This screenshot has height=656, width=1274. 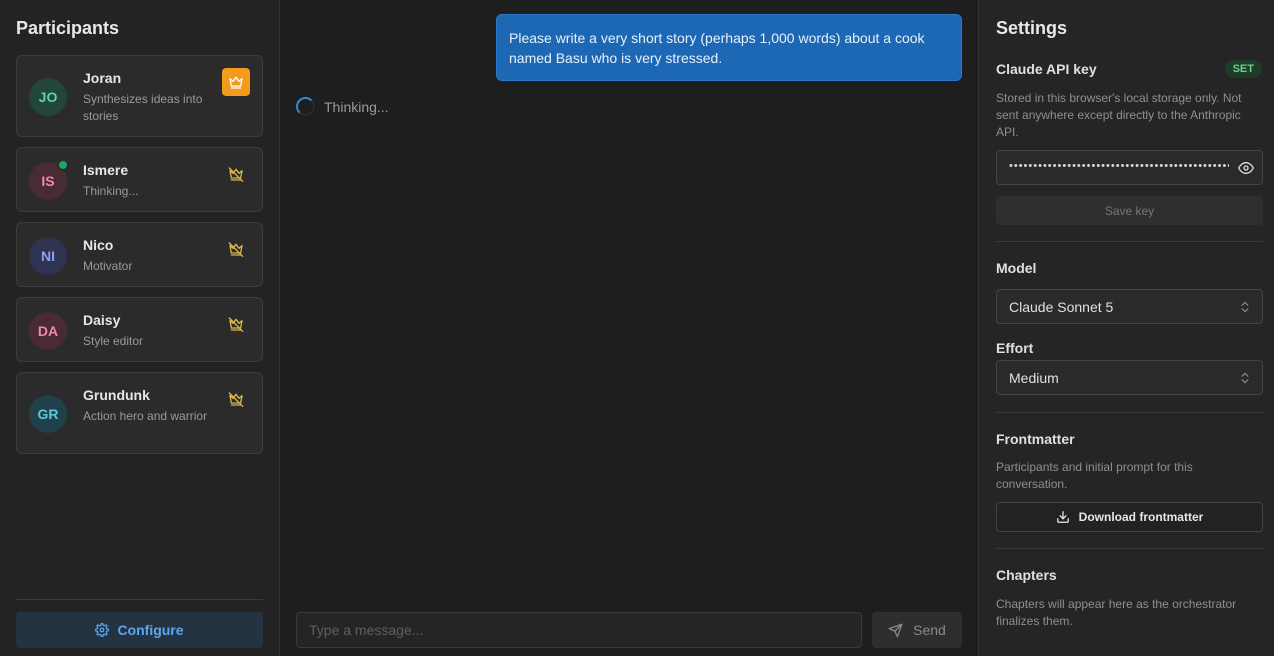 What do you see at coordinates (1062, 517) in the screenshot?
I see `download-icon` at bounding box center [1062, 517].